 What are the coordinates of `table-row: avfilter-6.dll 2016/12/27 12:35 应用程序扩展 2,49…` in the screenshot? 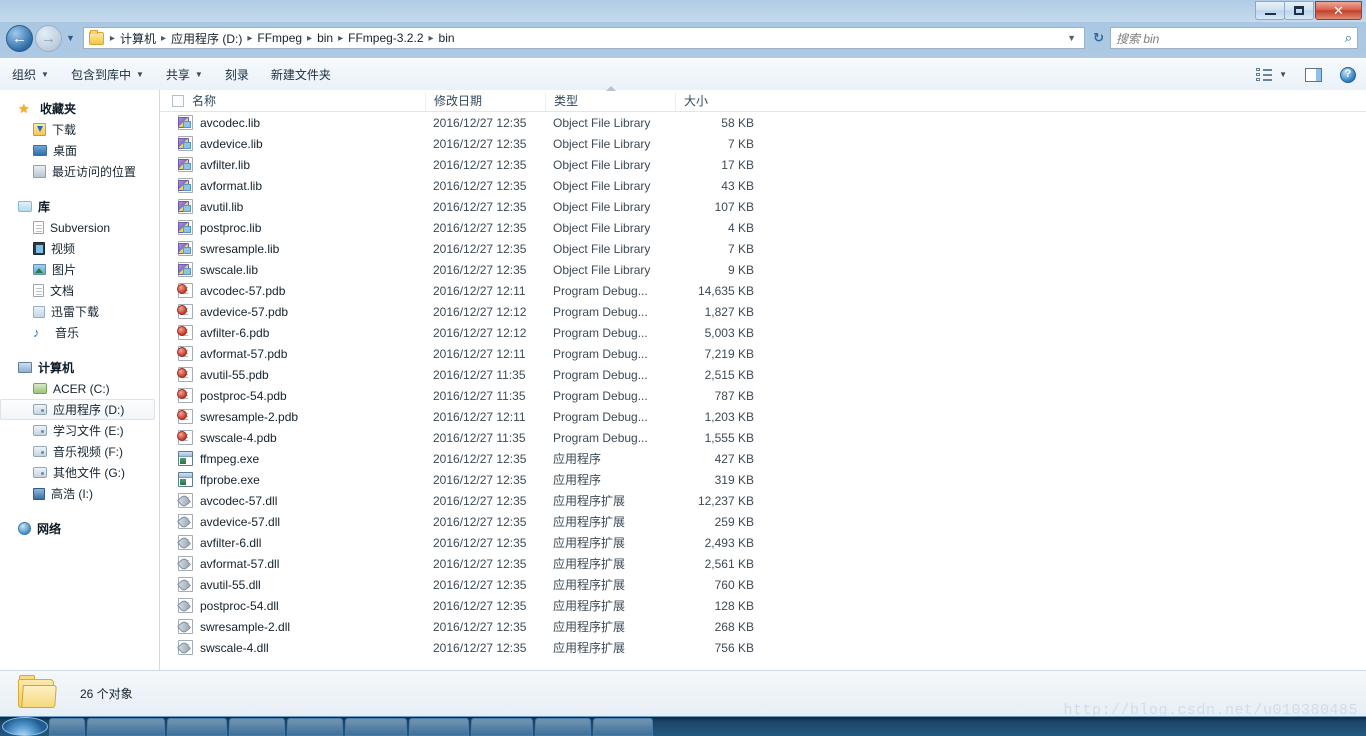 It's located at (763, 542).